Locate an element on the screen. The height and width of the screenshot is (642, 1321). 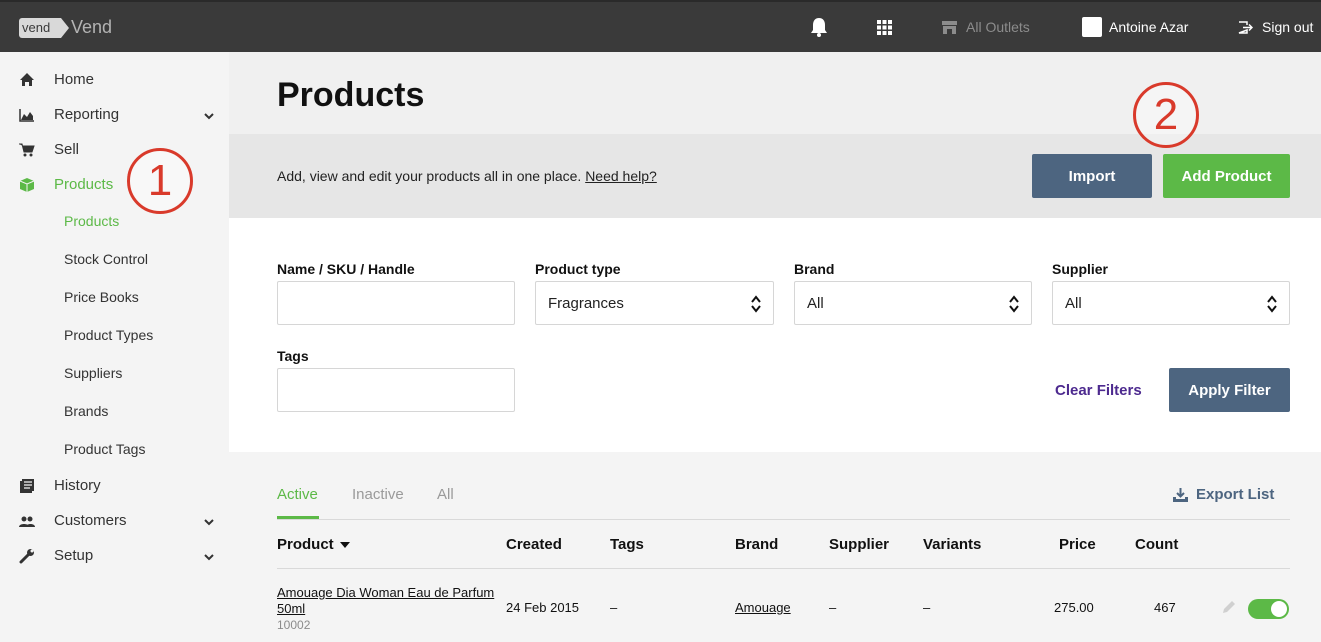
sign-out-label: Sign out is located at coordinates (1288, 27).